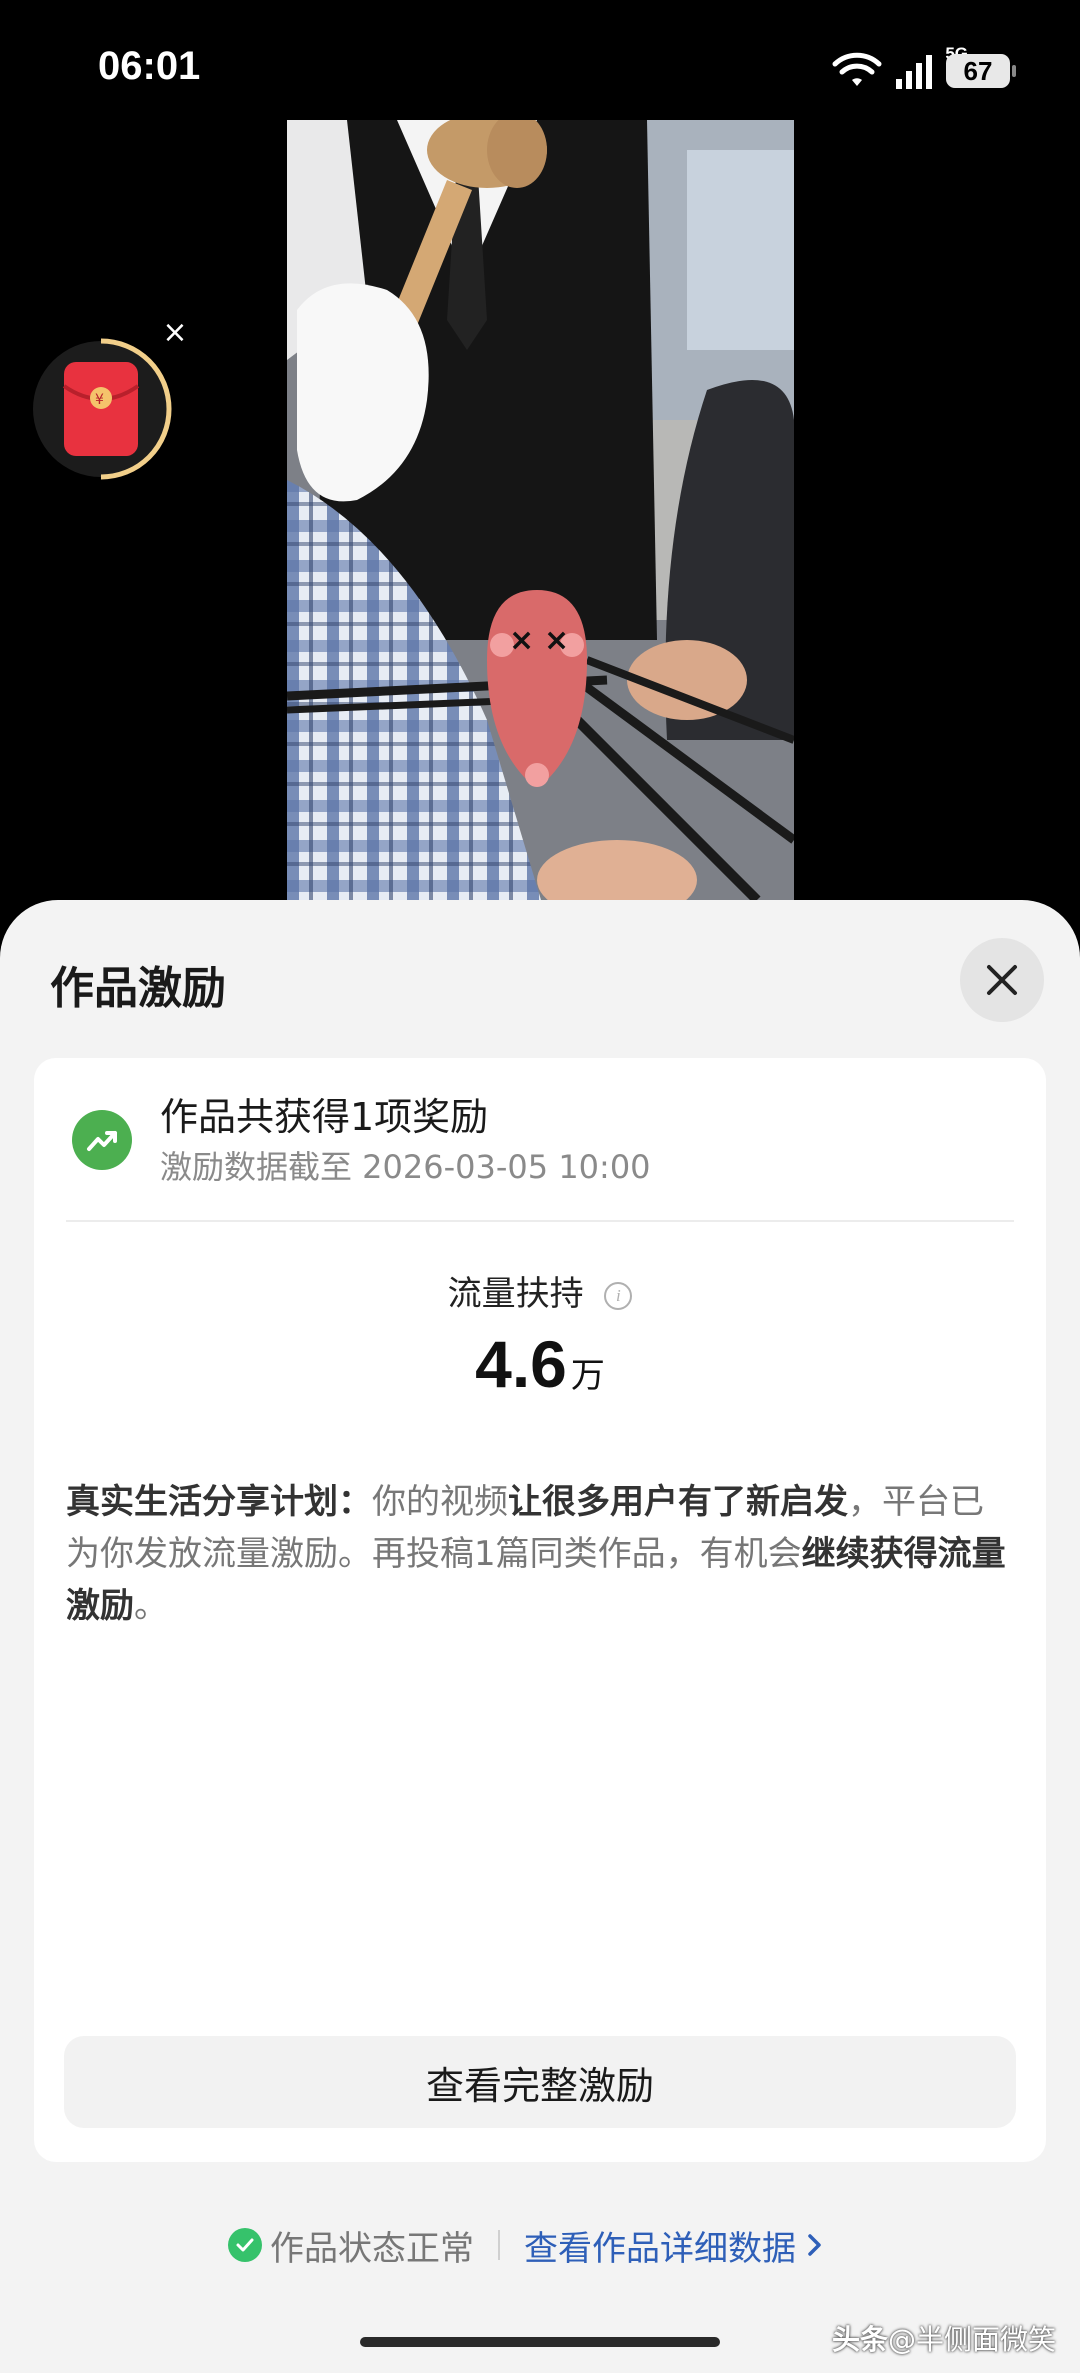 The height and width of the screenshot is (2373, 1080). Describe the element at coordinates (587, 1376) in the screenshot. I see `metric-unit: 万` at that location.